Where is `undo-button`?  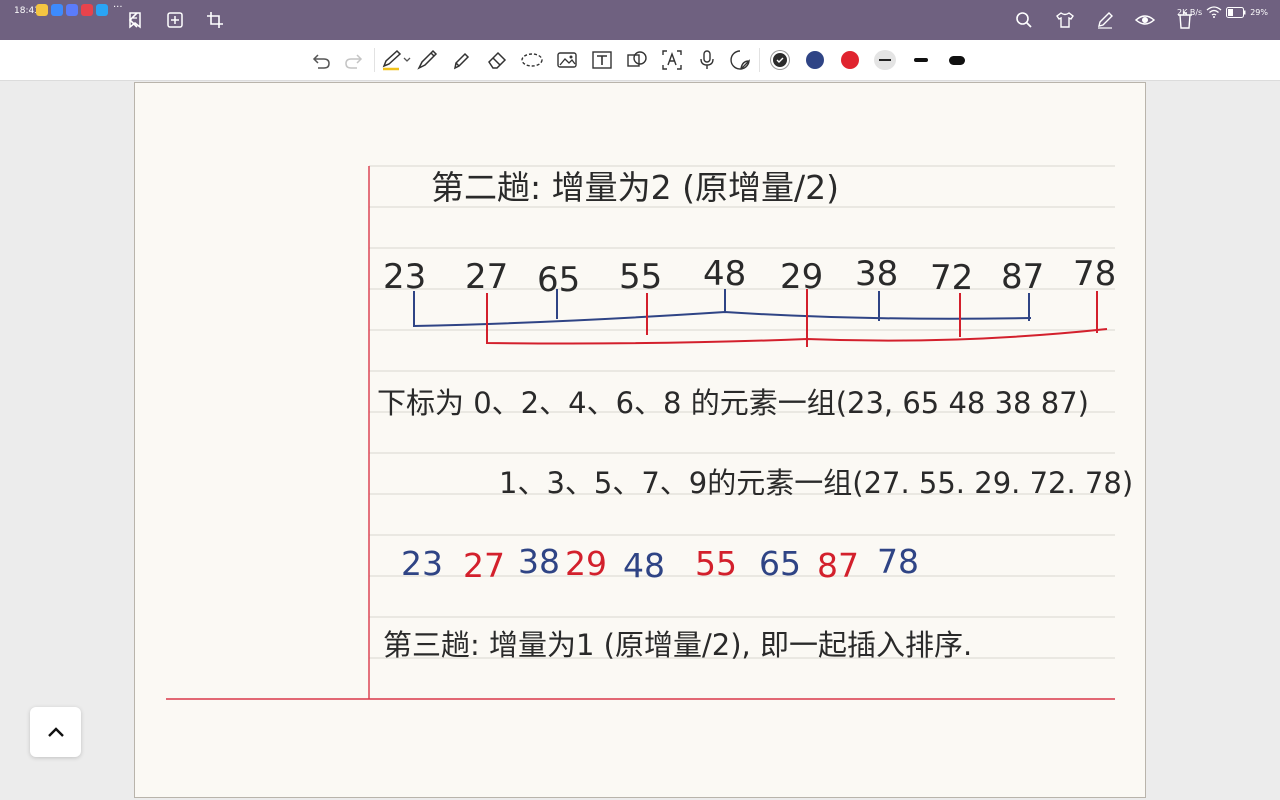 undo-button is located at coordinates (321, 60).